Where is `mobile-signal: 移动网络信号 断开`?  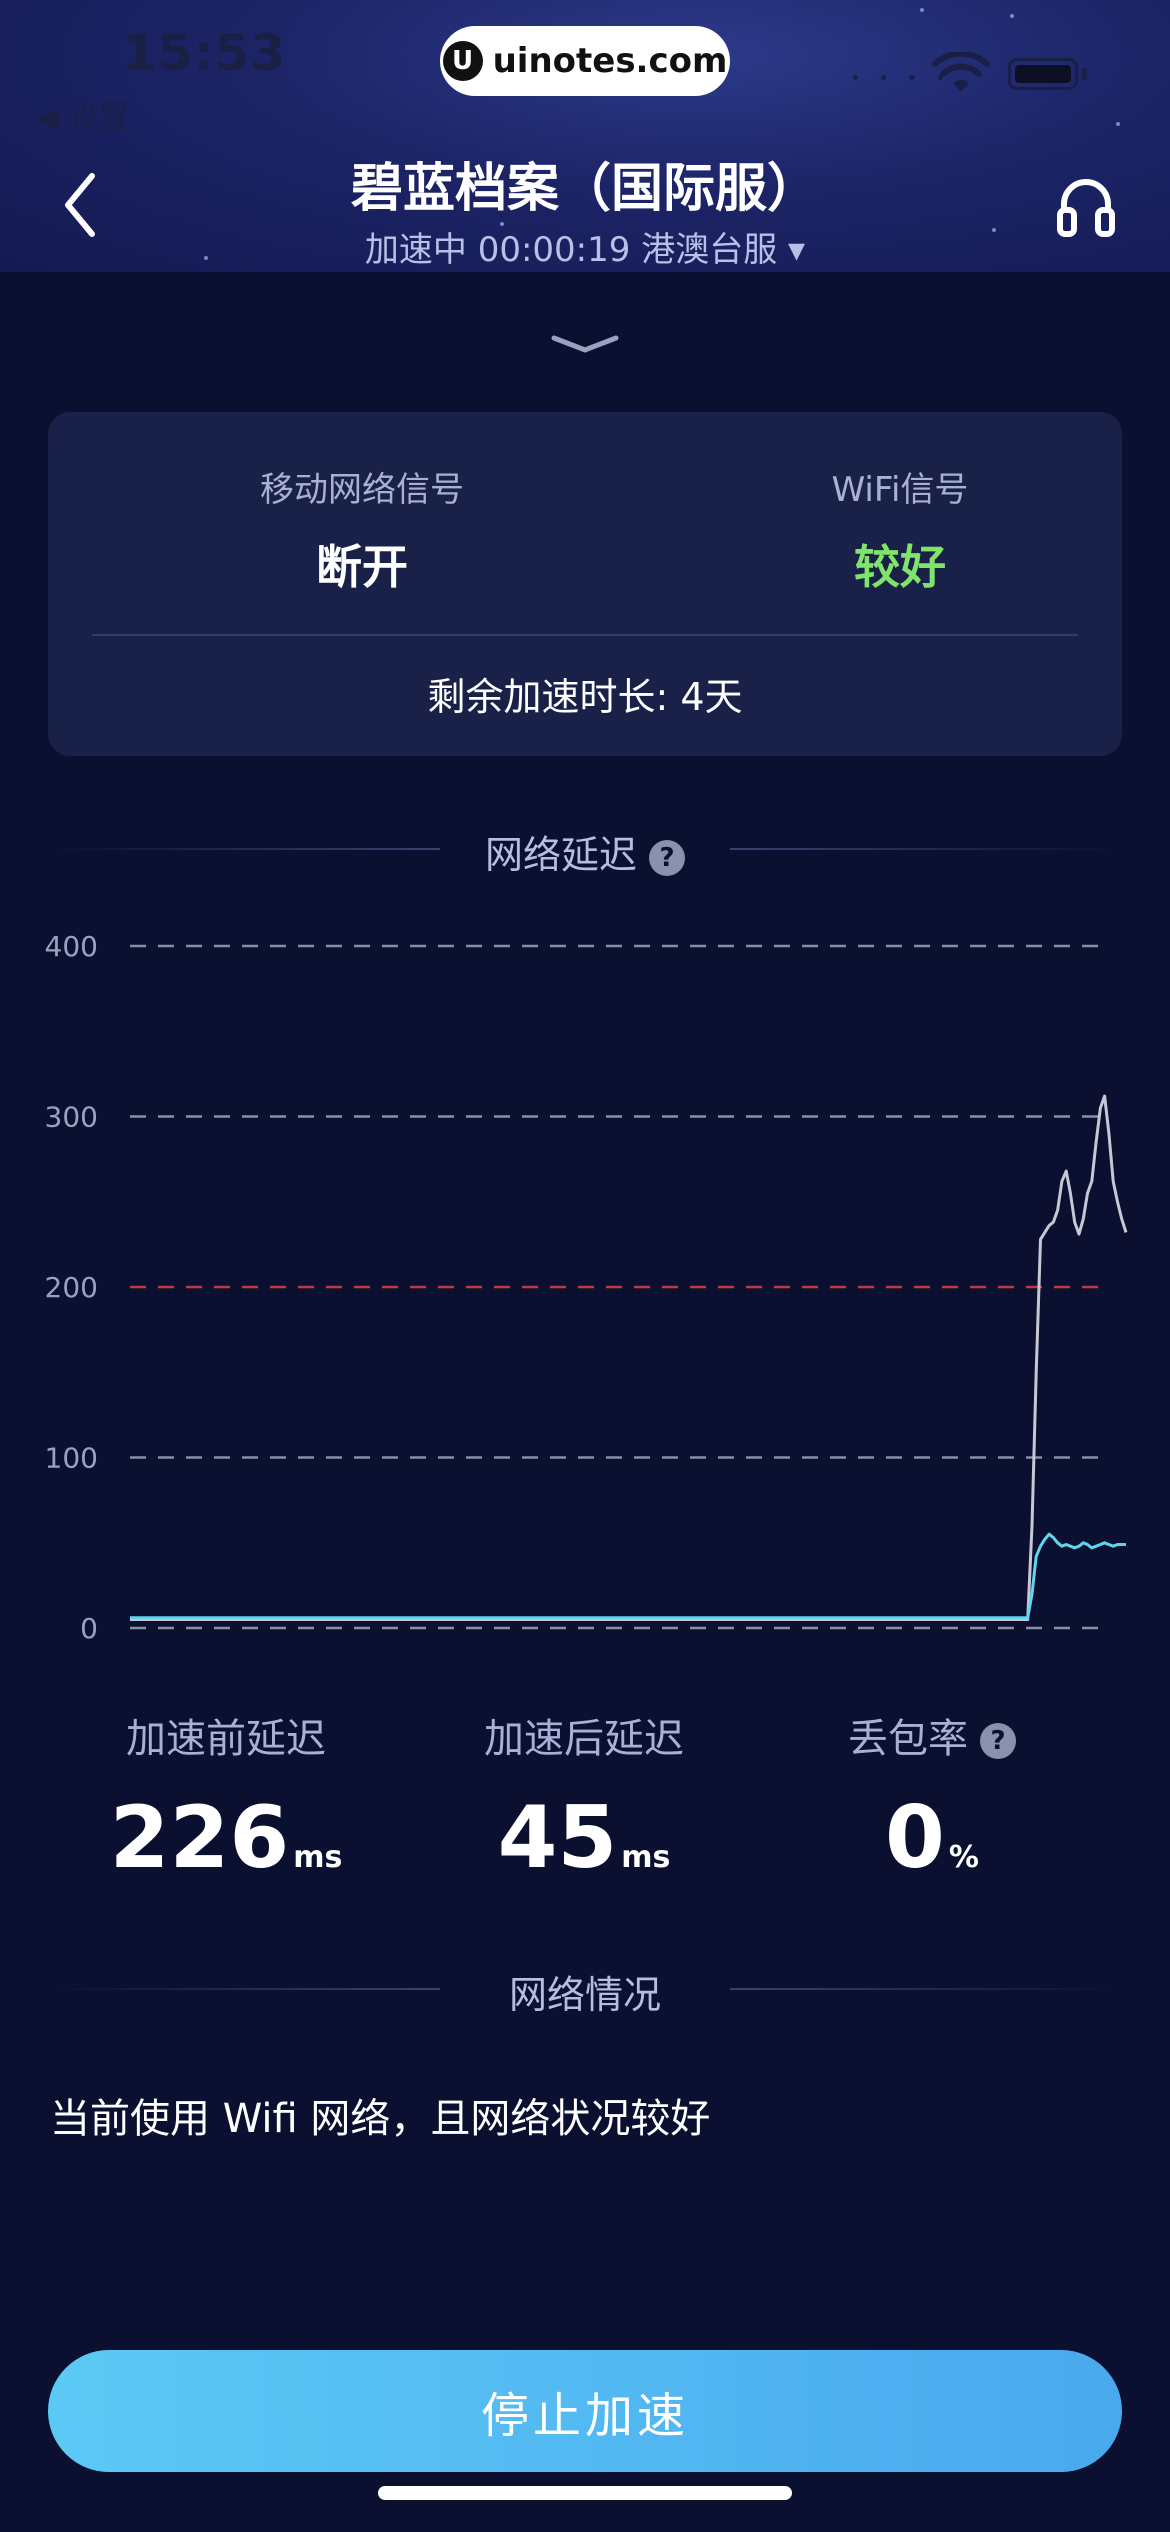 mobile-signal: 移动网络信号 断开 is located at coordinates (362, 529).